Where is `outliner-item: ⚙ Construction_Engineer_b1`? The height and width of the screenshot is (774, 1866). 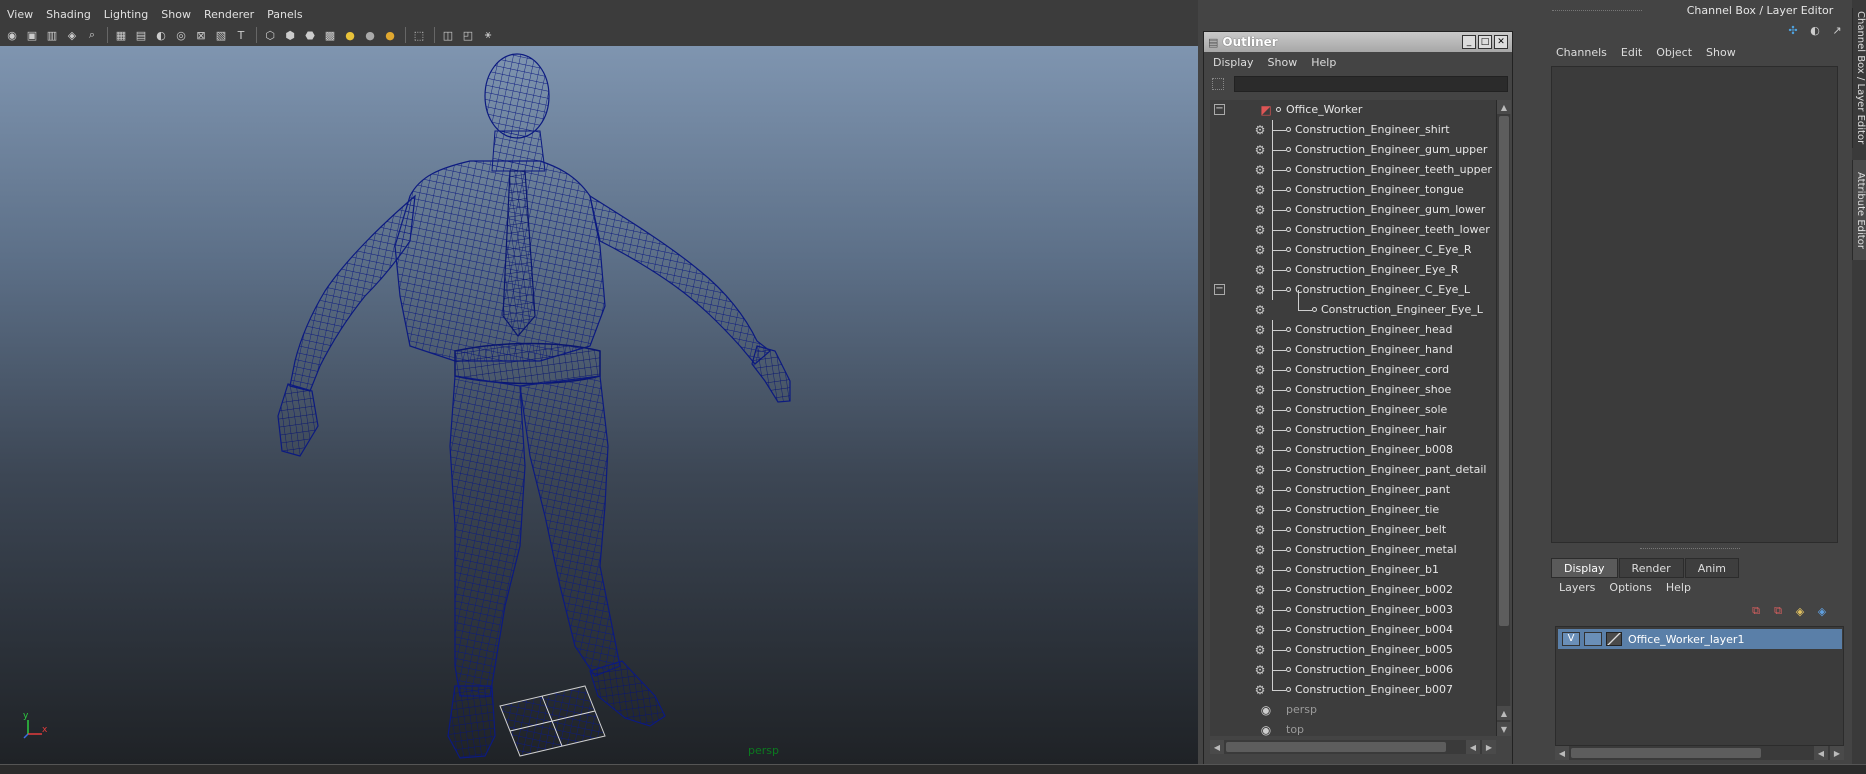
outliner-item: ⚙ Construction_Engineer_b1 is located at coordinates (1353, 570).